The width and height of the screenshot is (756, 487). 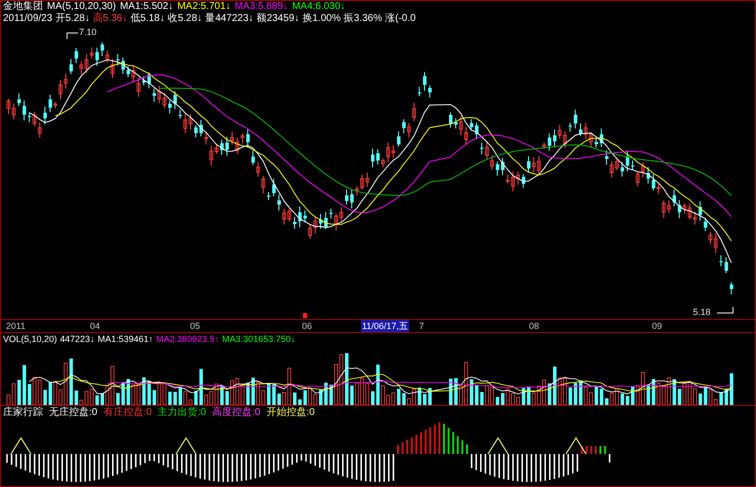 I want to click on date-label: 06, so click(x=307, y=326).